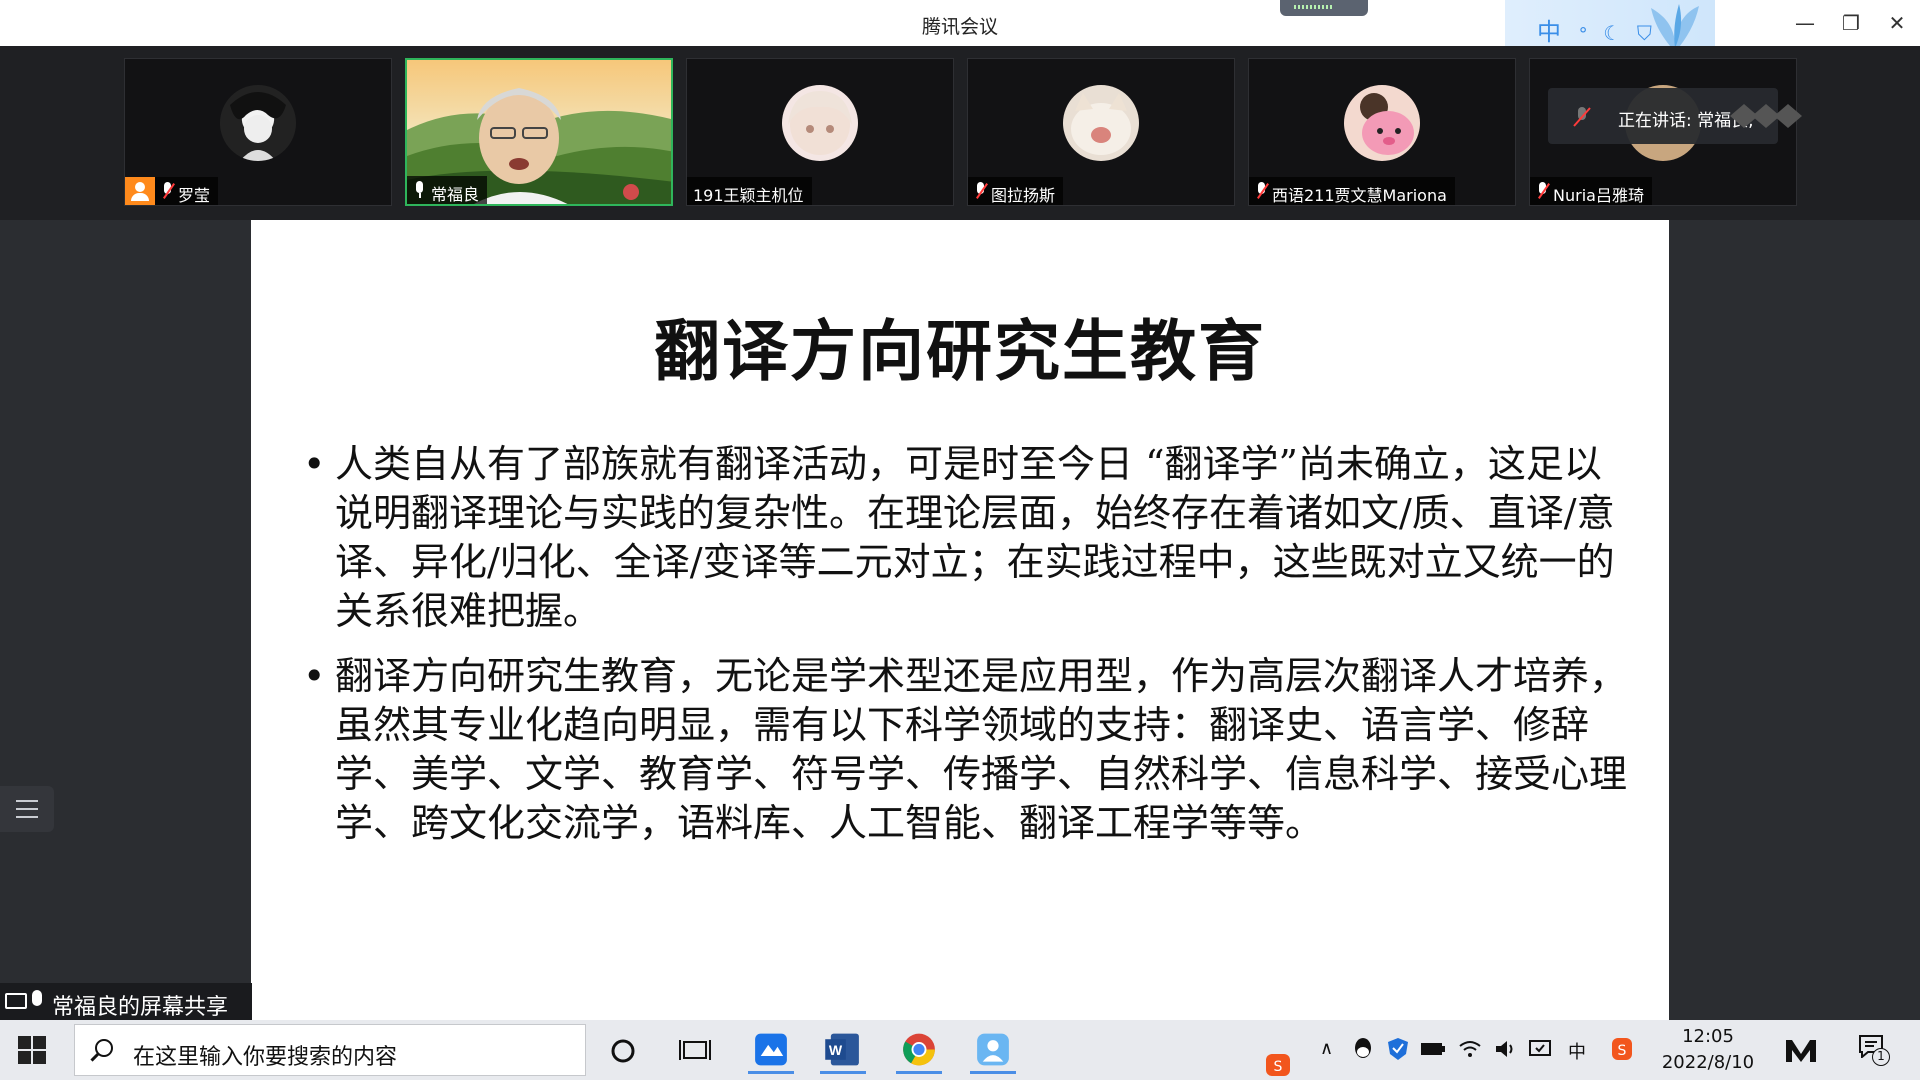 The image size is (1920, 1080). What do you see at coordinates (1805, 23) in the screenshot?
I see `minimize-button: —` at bounding box center [1805, 23].